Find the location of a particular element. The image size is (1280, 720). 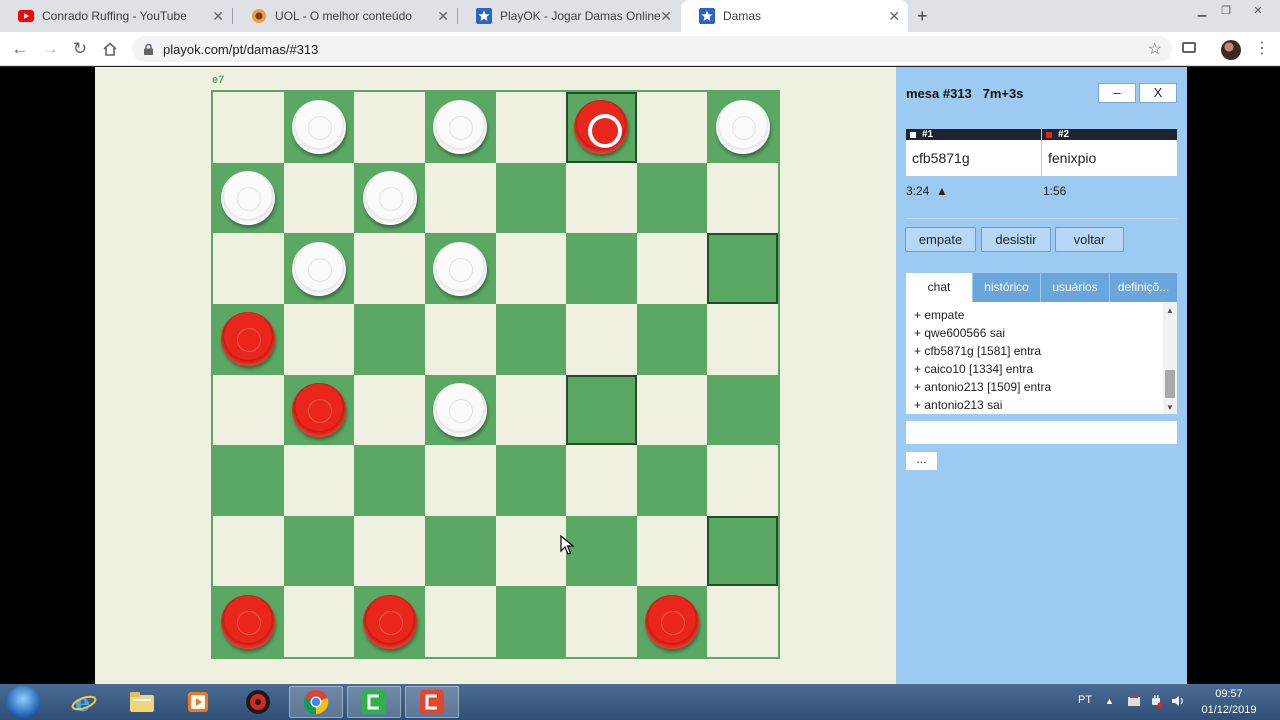

scroll-thumb is located at coordinates (1170, 384).